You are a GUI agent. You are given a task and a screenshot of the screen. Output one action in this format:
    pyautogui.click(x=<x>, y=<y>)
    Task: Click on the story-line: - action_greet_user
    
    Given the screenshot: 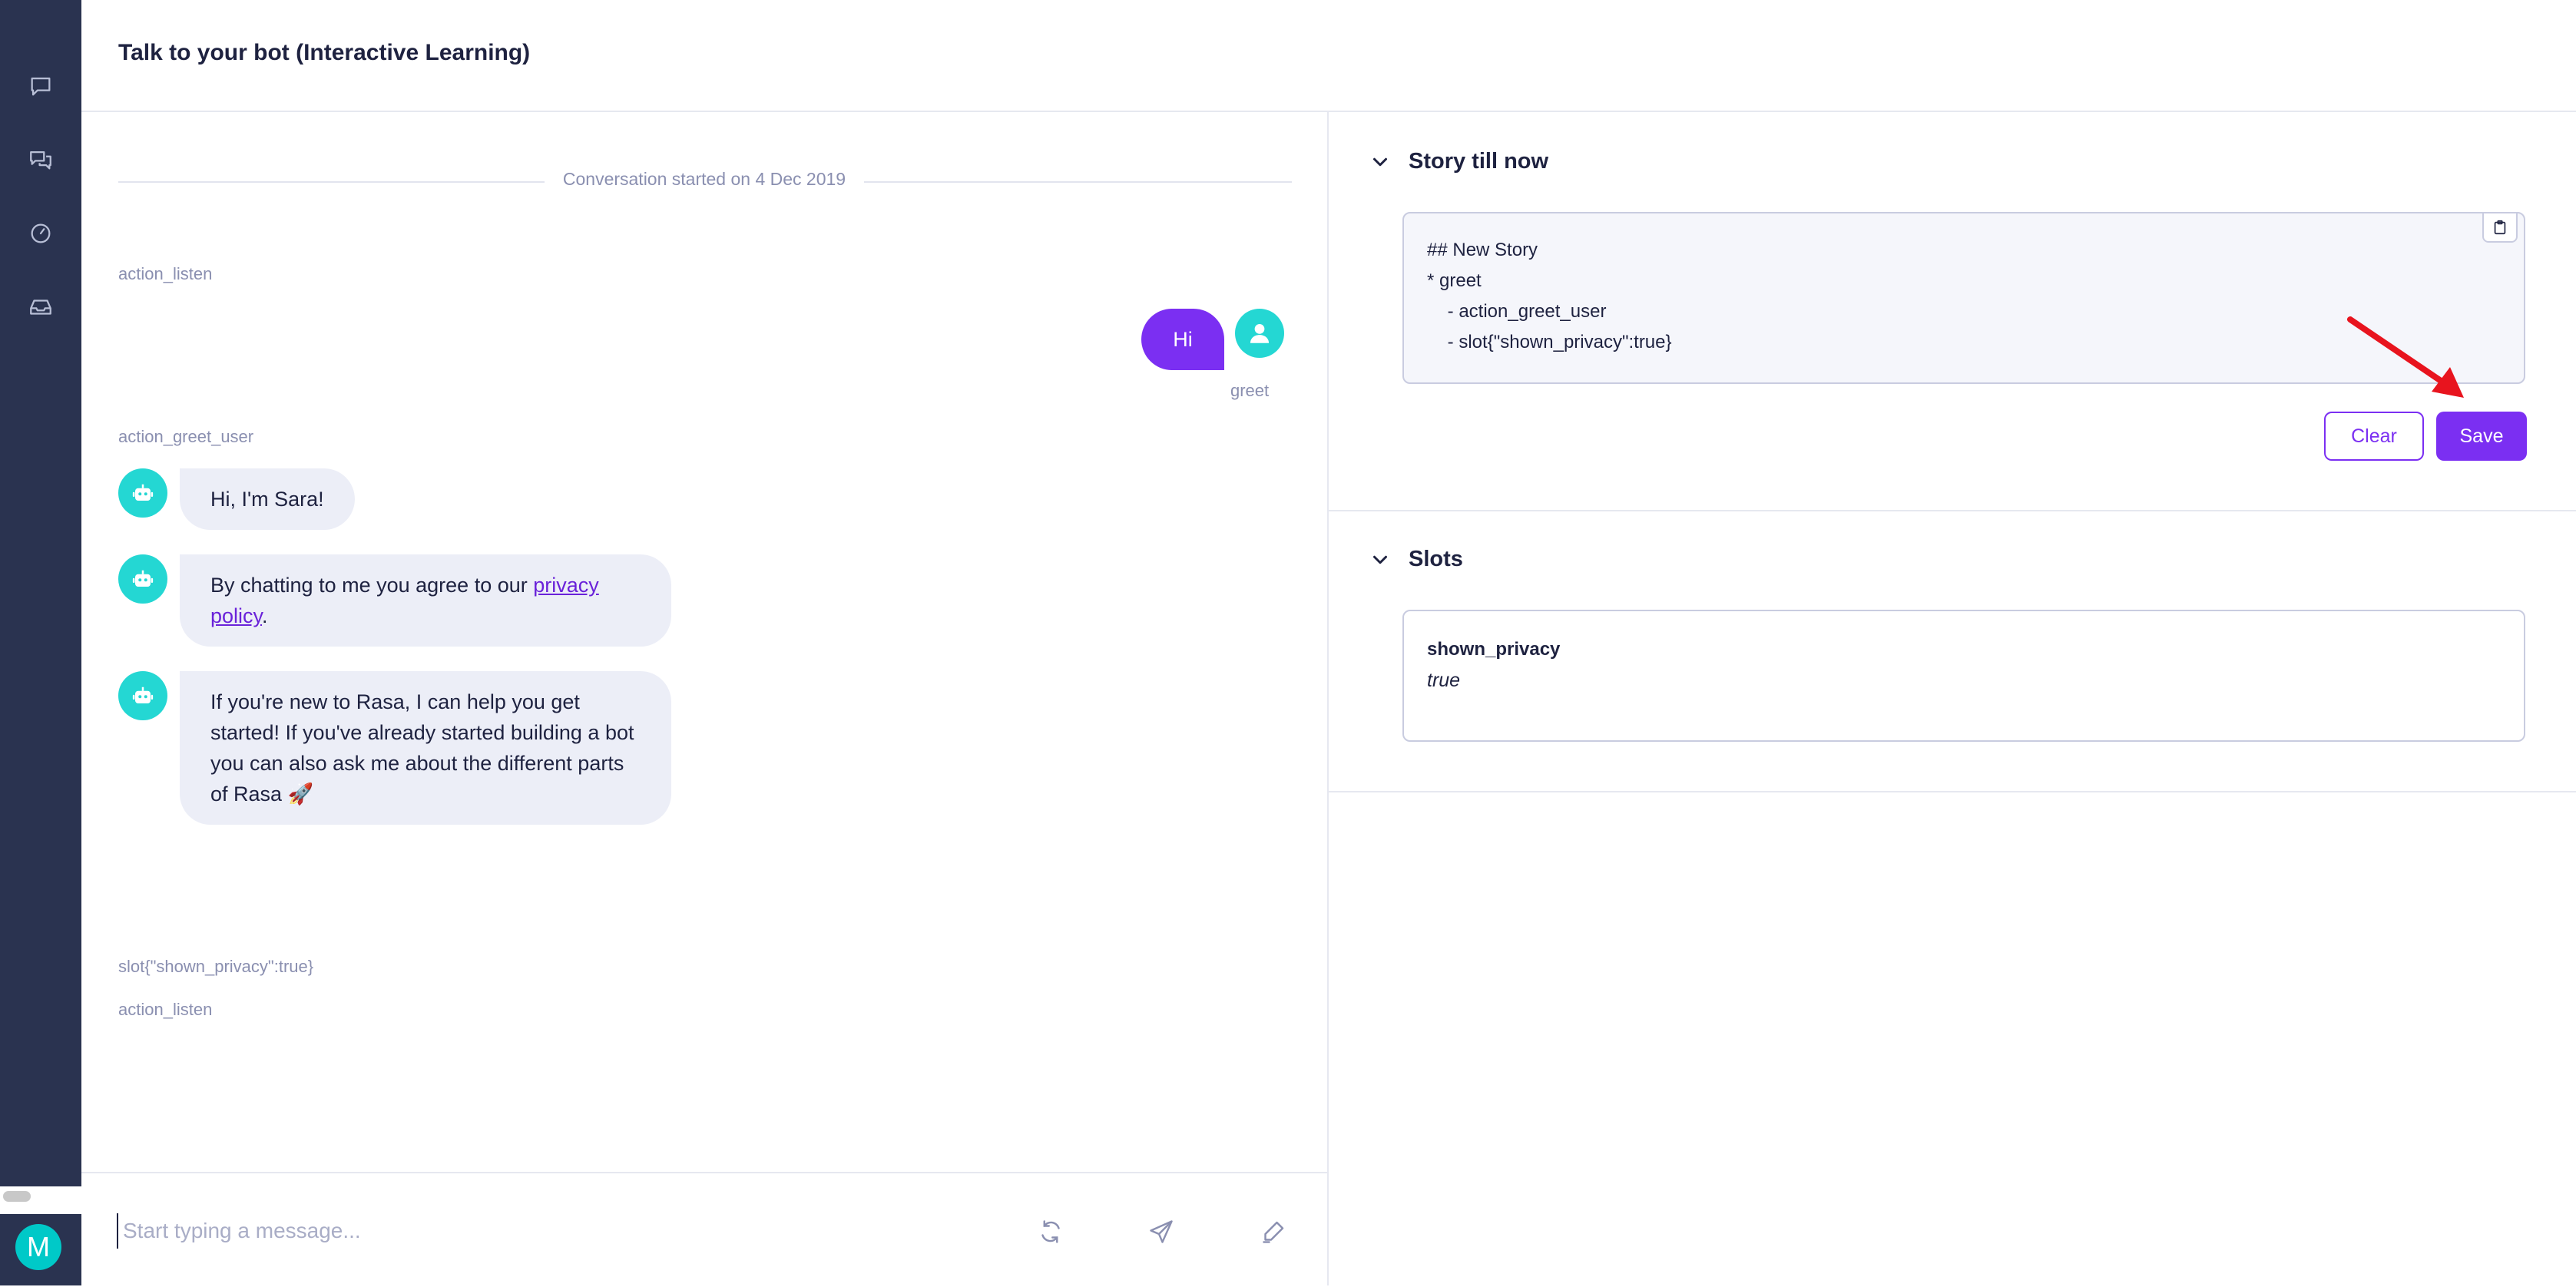 What is the action you would take?
    pyautogui.click(x=1517, y=311)
    